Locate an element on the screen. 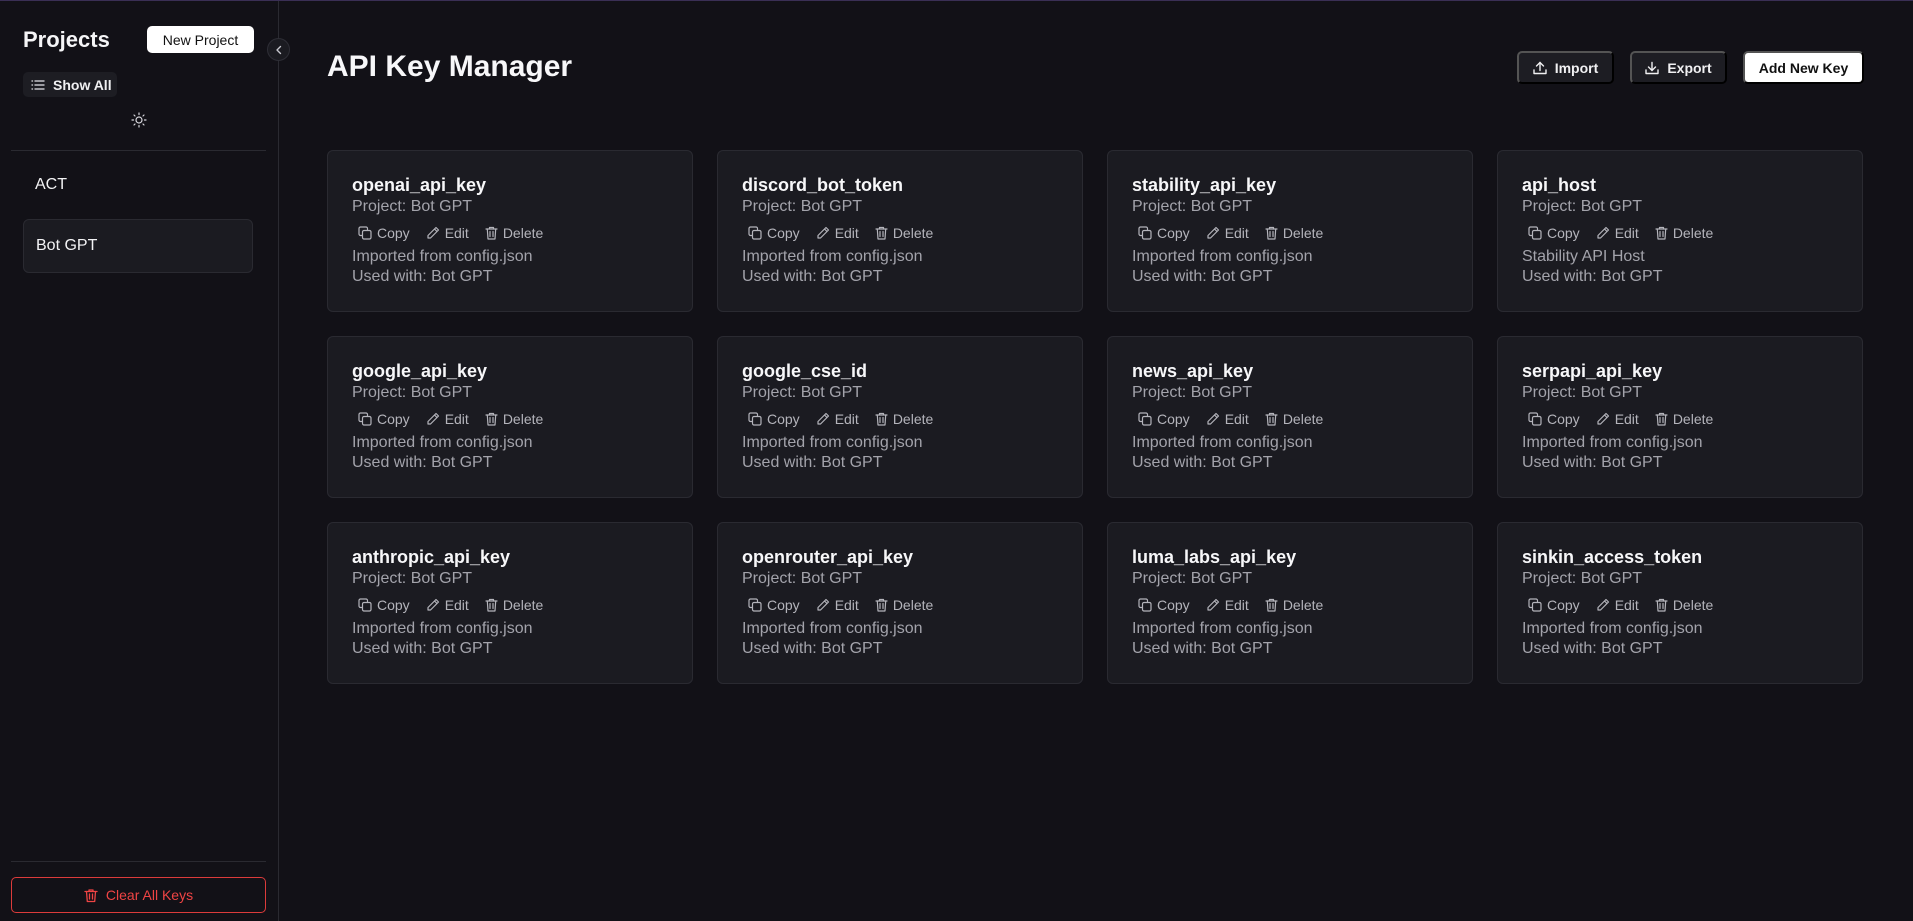  clear-all-keys-label: Clear All Keys is located at coordinates (149, 895).